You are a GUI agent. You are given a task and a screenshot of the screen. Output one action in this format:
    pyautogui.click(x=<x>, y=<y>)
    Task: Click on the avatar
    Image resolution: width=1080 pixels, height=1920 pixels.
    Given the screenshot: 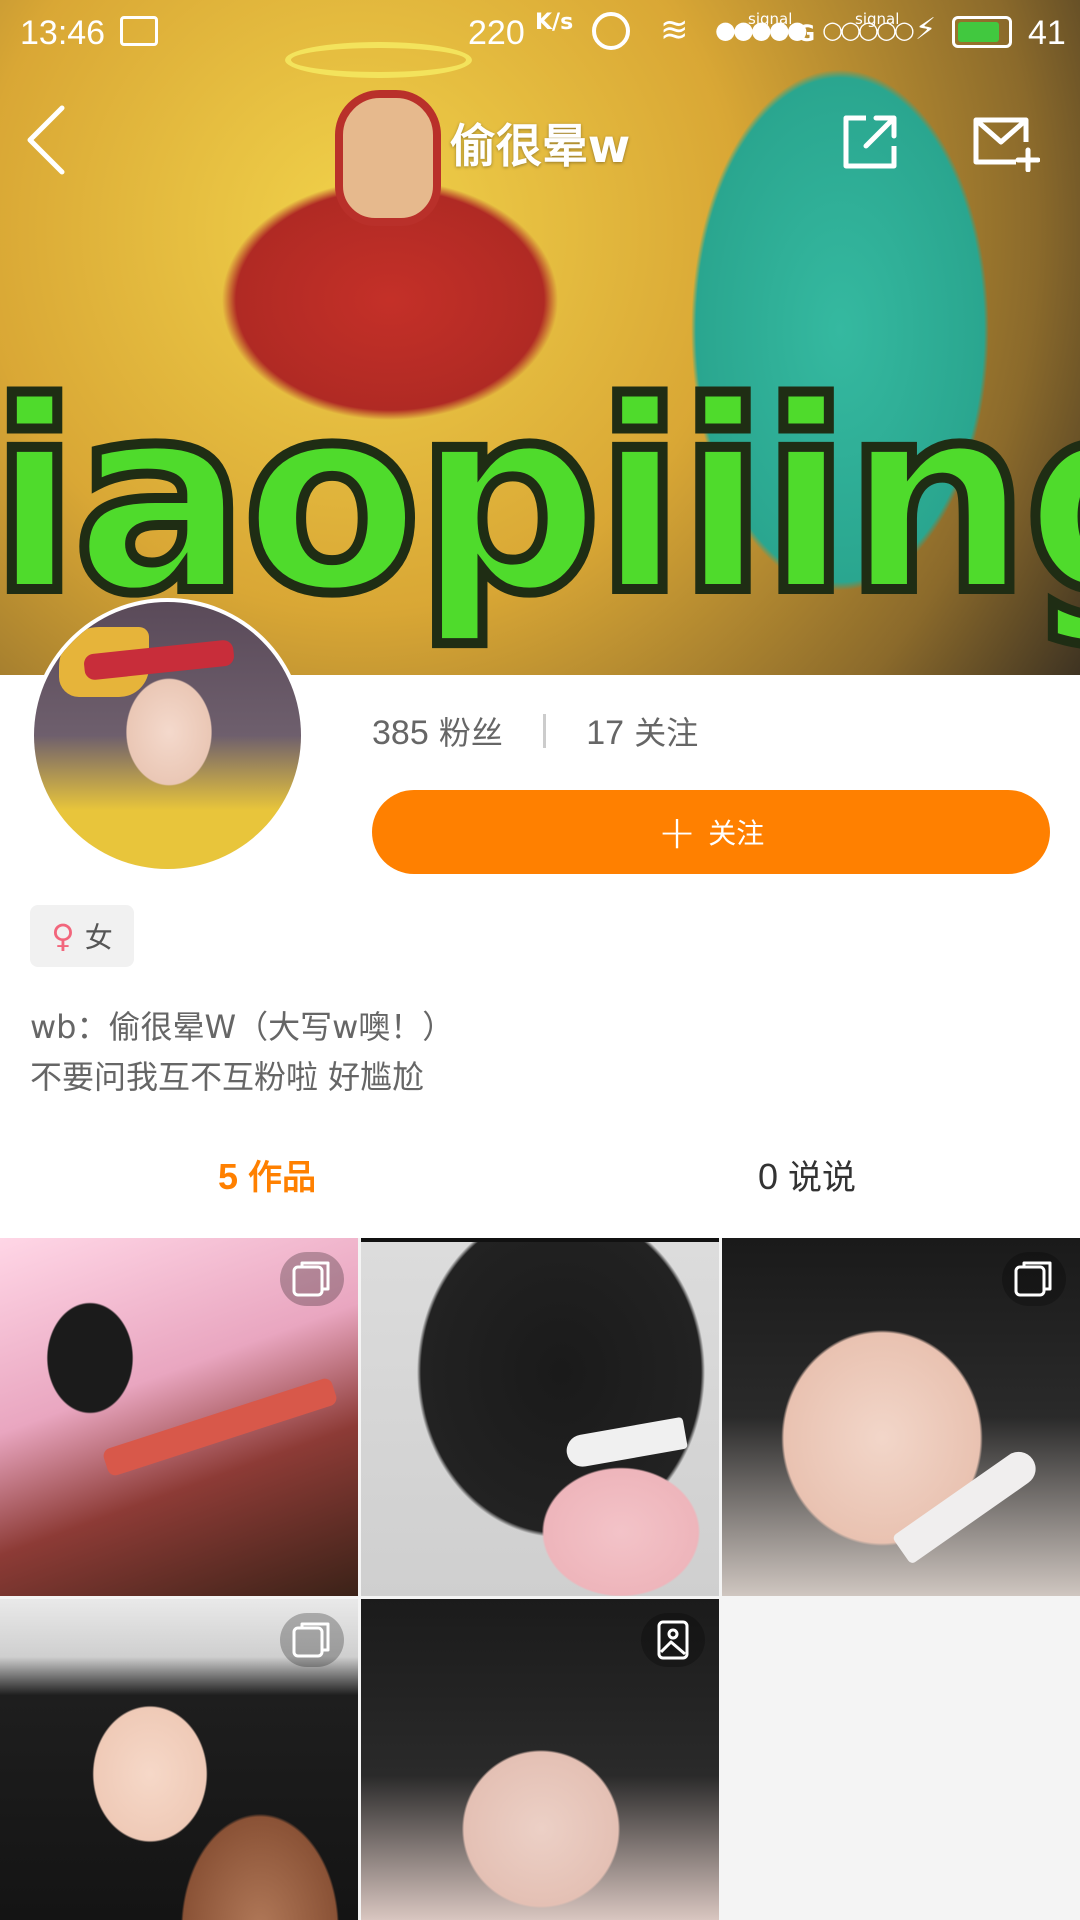 What is the action you would take?
    pyautogui.click(x=167, y=735)
    